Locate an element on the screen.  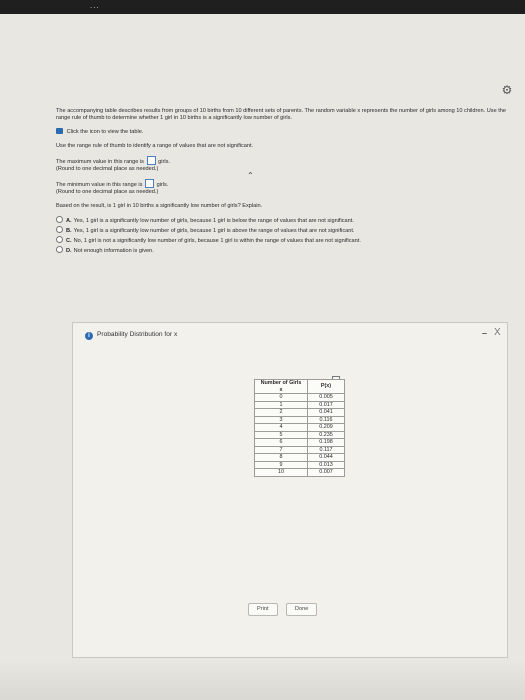
min-round-note: (Round to one decimal place as needed.) is located at coordinates (107, 192).